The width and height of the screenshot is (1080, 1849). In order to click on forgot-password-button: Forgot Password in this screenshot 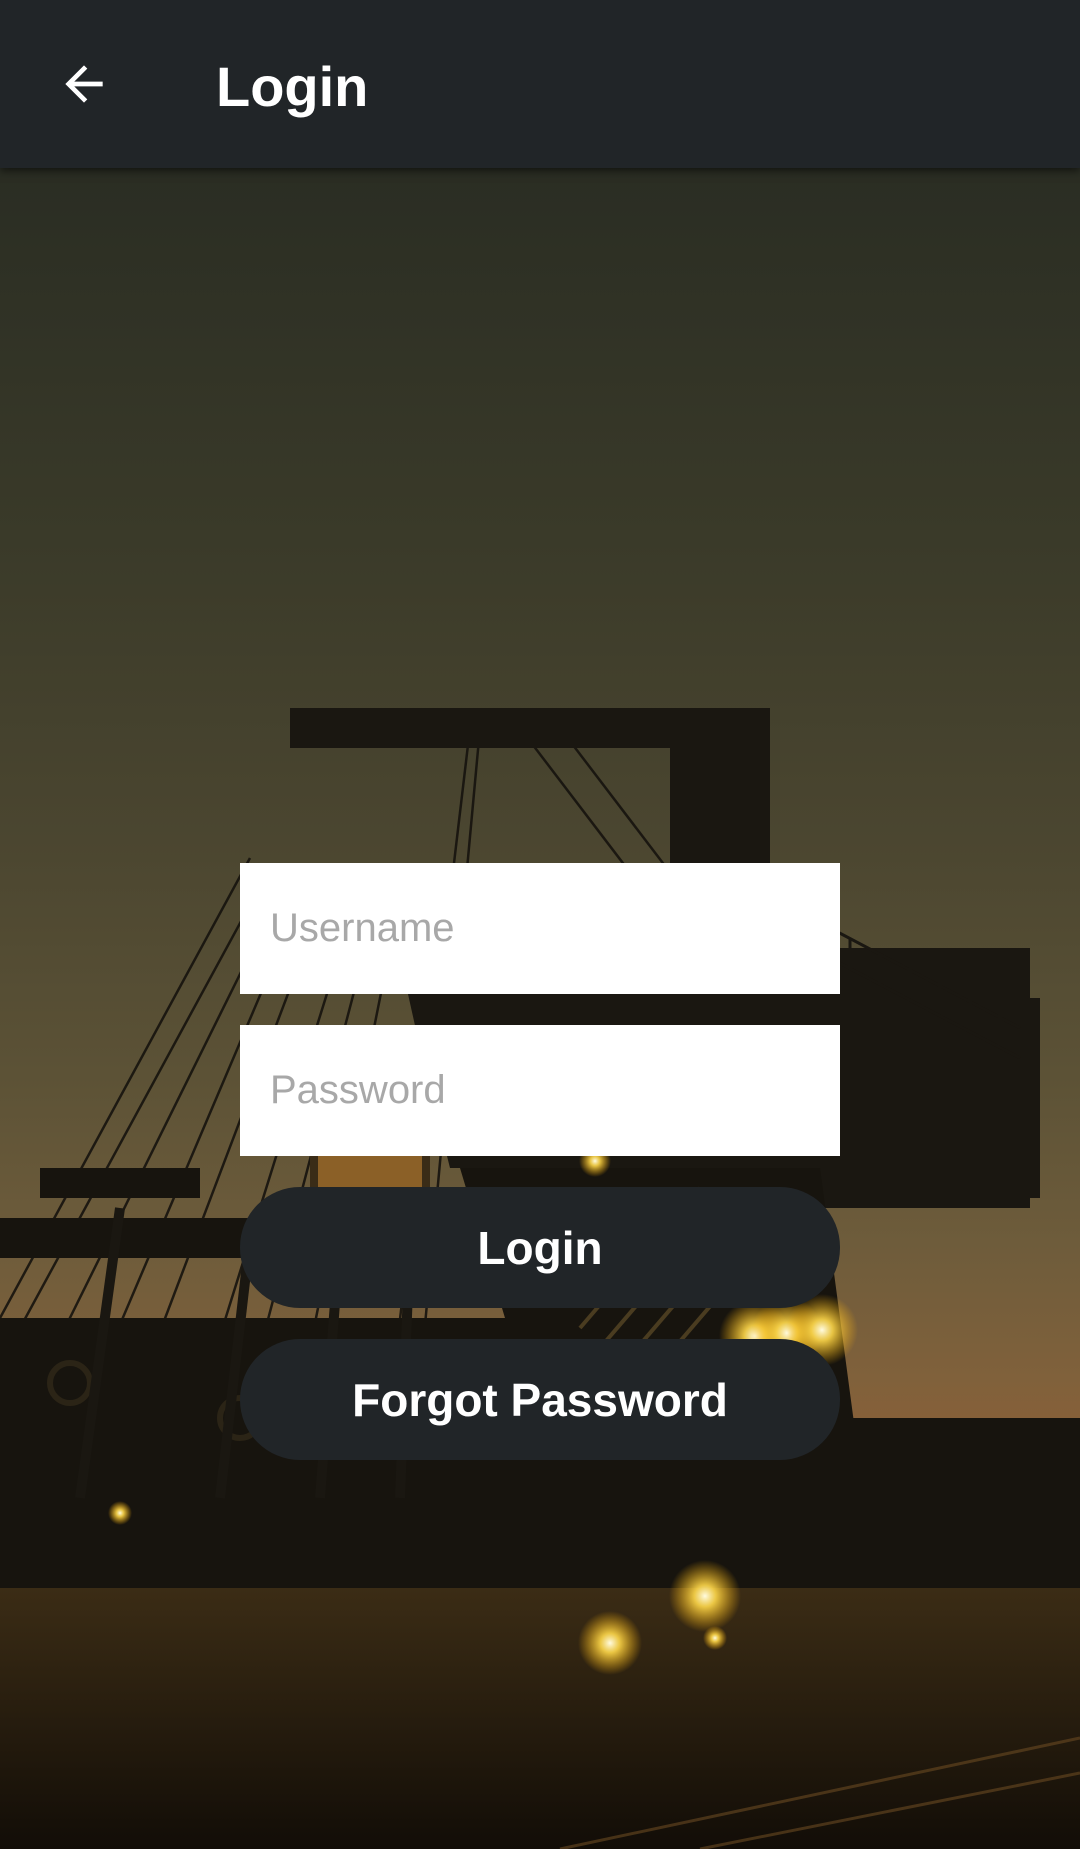, I will do `click(540, 1399)`.